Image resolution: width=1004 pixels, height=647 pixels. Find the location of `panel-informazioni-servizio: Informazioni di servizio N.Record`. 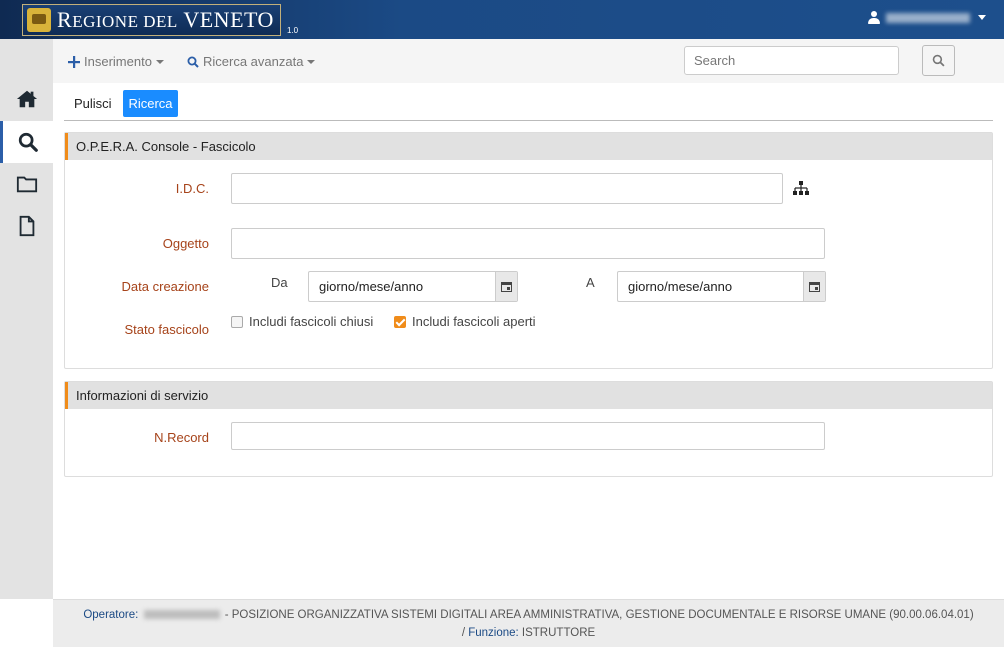

panel-informazioni-servizio: Informazioni di servizio N.Record is located at coordinates (528, 429).